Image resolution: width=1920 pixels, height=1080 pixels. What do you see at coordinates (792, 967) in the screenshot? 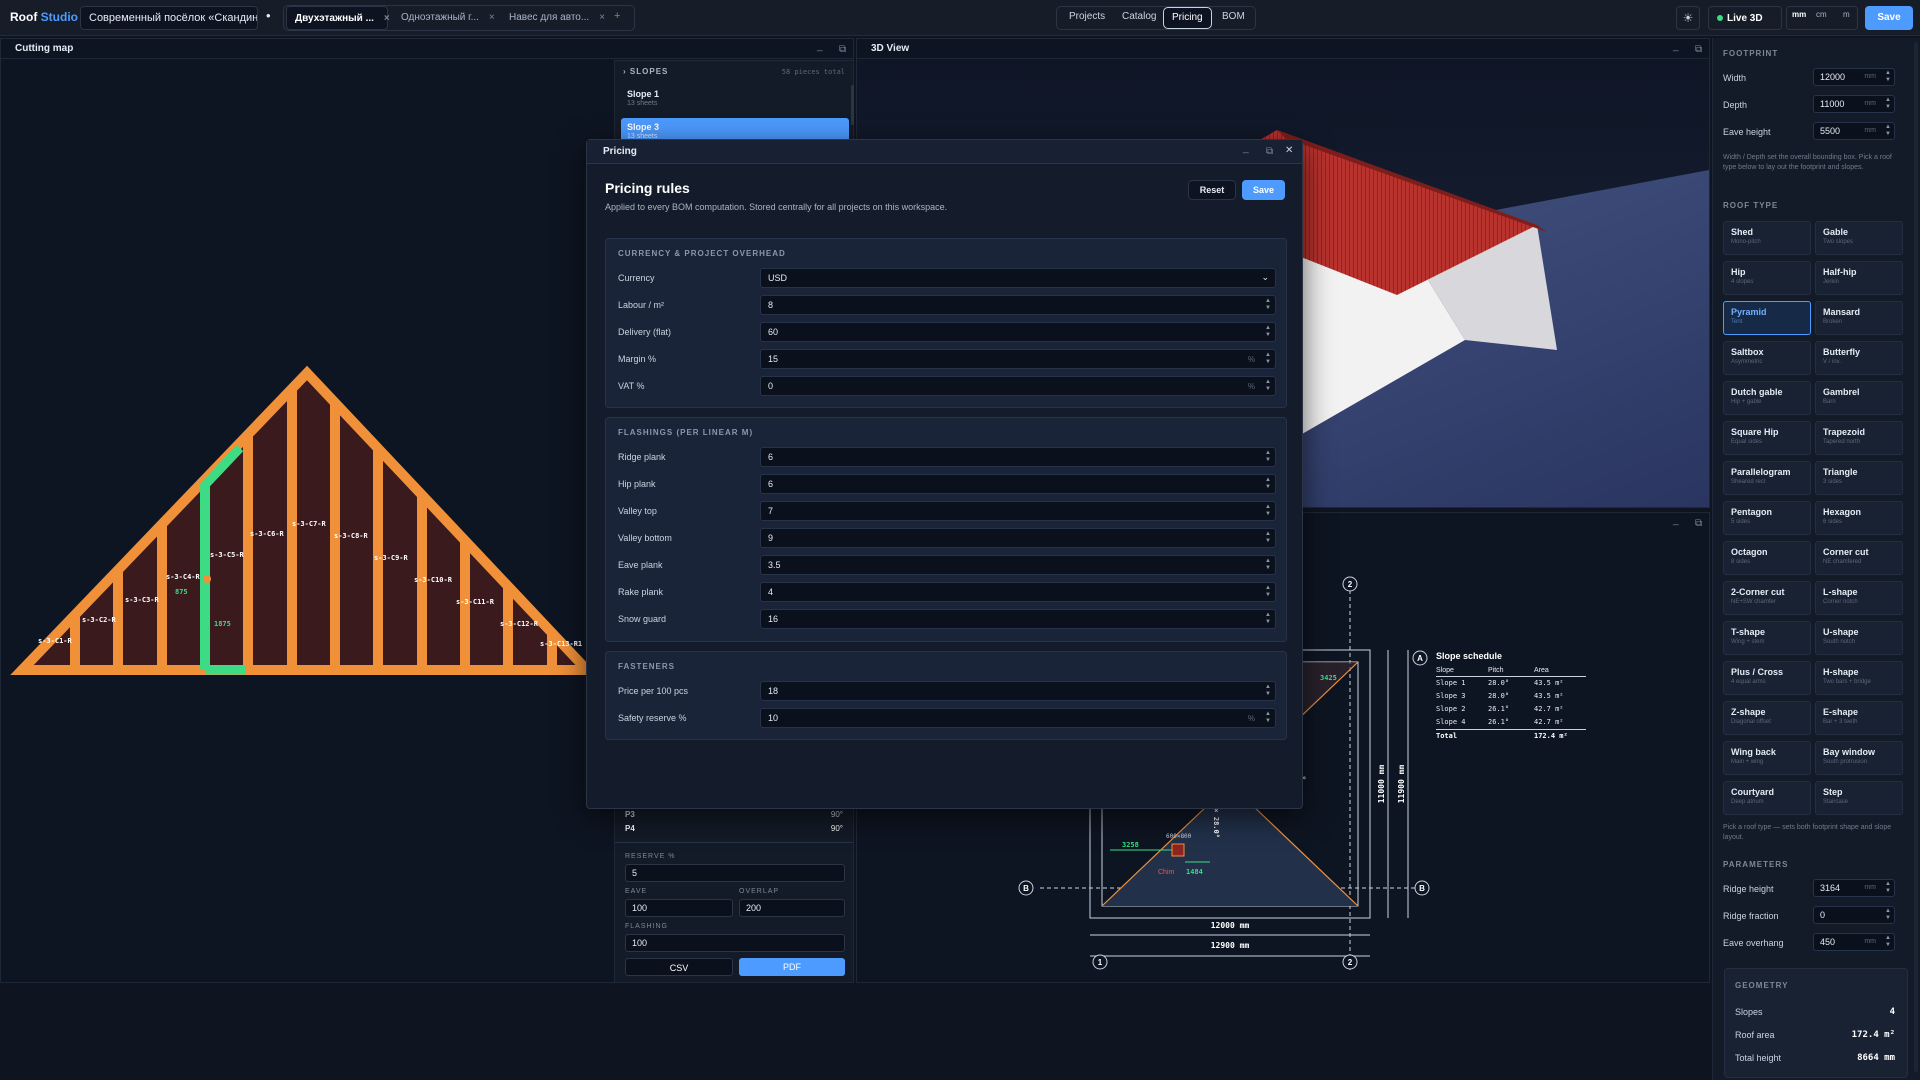
I see `export-pdf-button: PDF` at bounding box center [792, 967].